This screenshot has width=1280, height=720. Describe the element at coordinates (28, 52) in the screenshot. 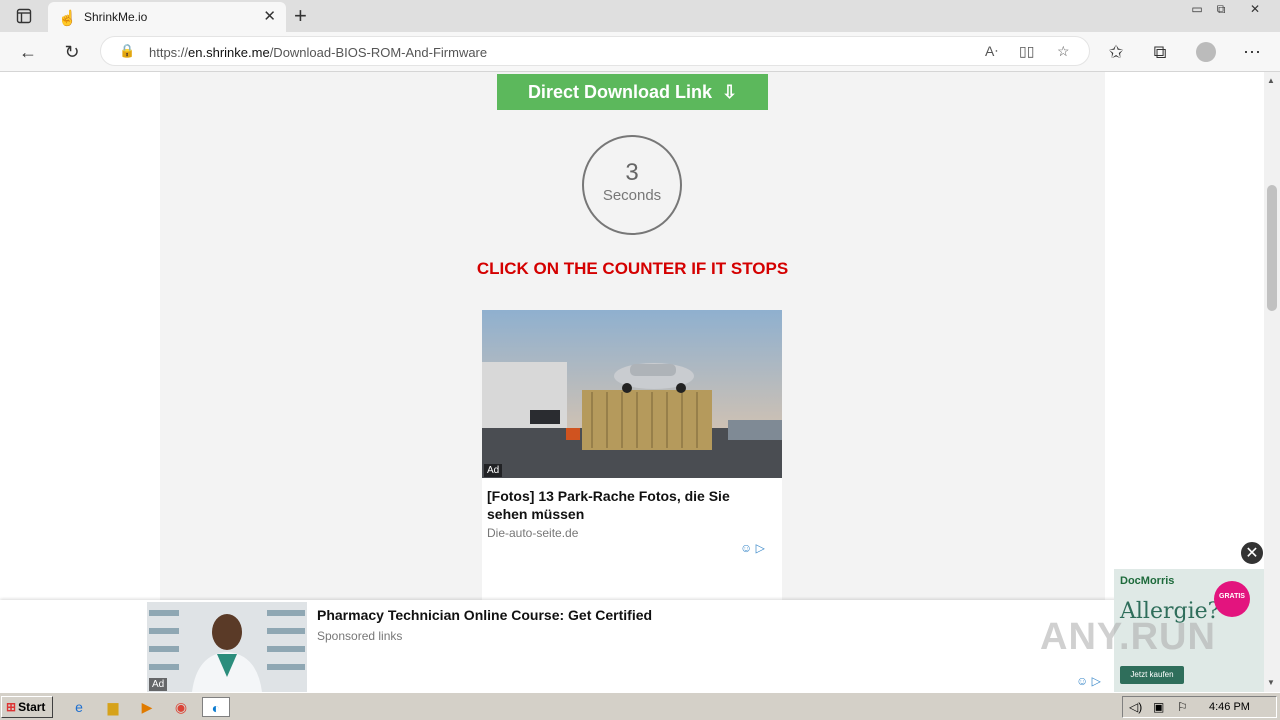

I see `back-icon: ←` at that location.